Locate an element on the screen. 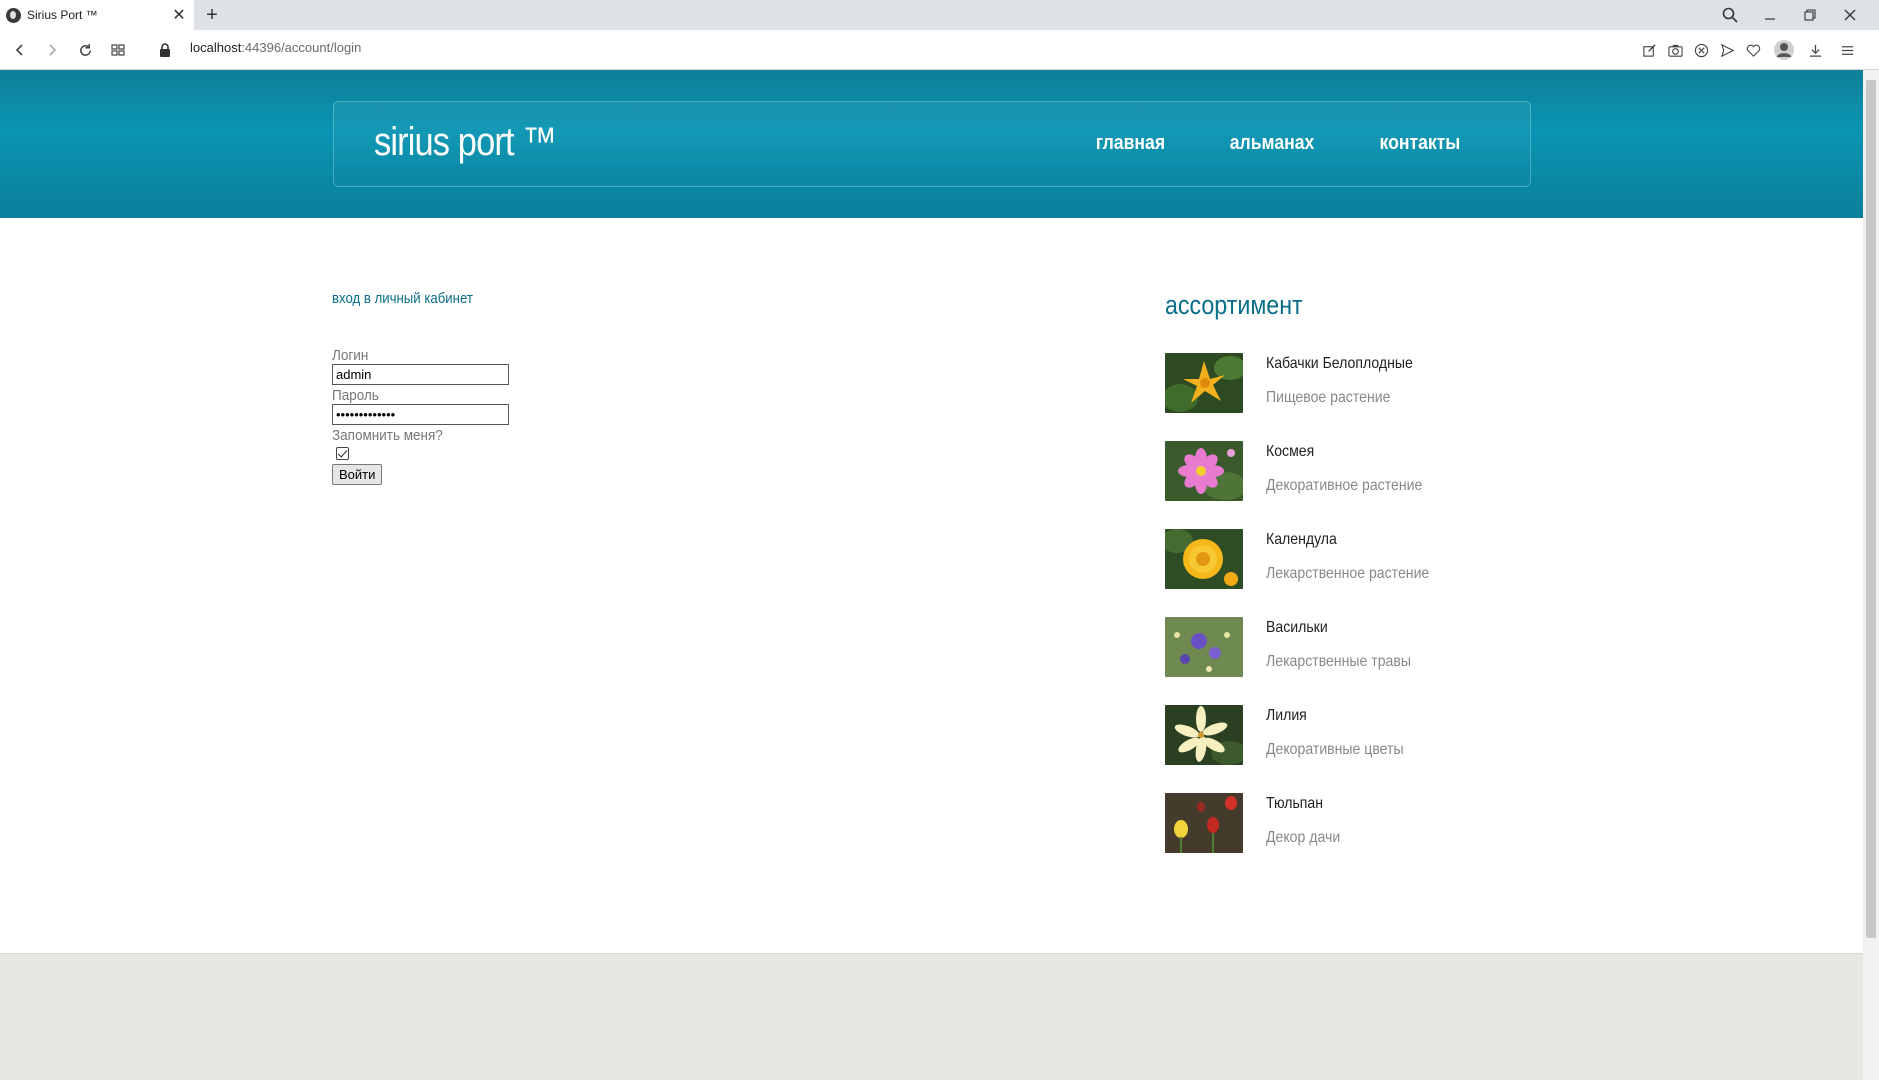  calendula-flower-image is located at coordinates (1204, 559).